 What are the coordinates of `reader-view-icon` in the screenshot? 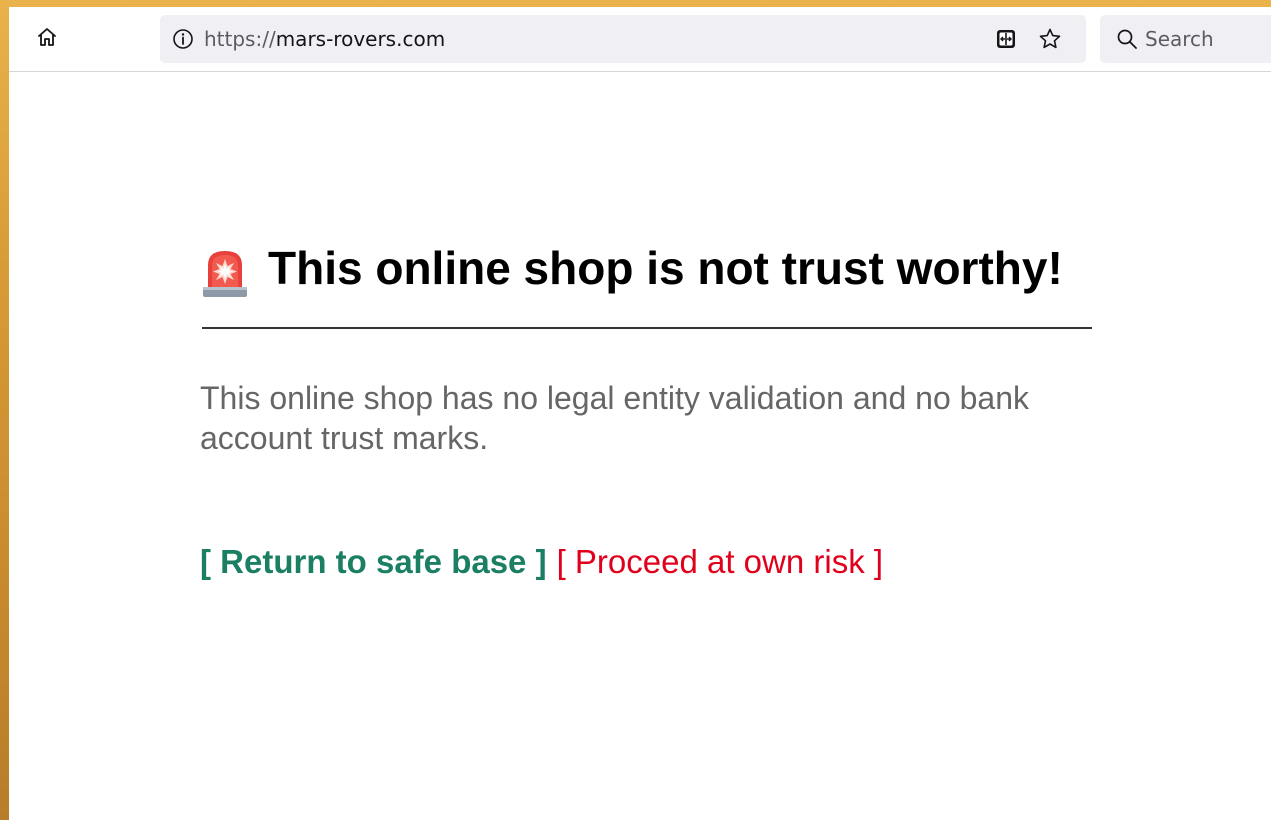 It's located at (1006, 39).